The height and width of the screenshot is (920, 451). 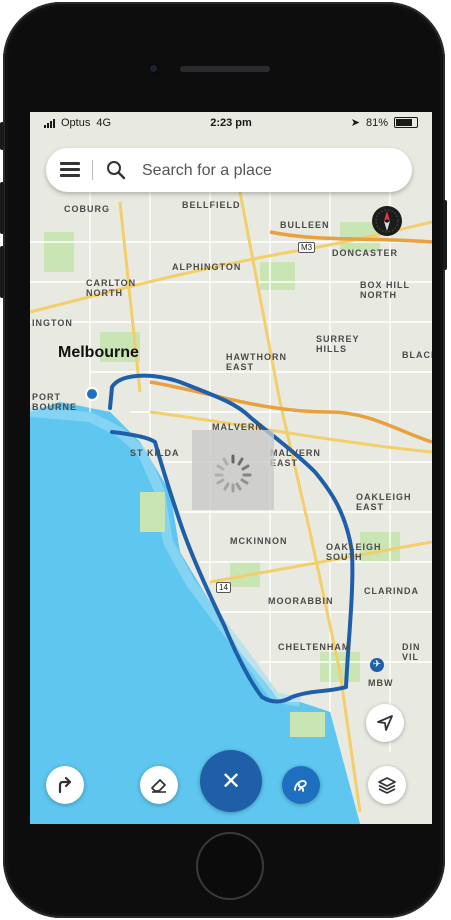 What do you see at coordinates (223, 587) in the screenshot?
I see `road-shield-14: 14` at bounding box center [223, 587].